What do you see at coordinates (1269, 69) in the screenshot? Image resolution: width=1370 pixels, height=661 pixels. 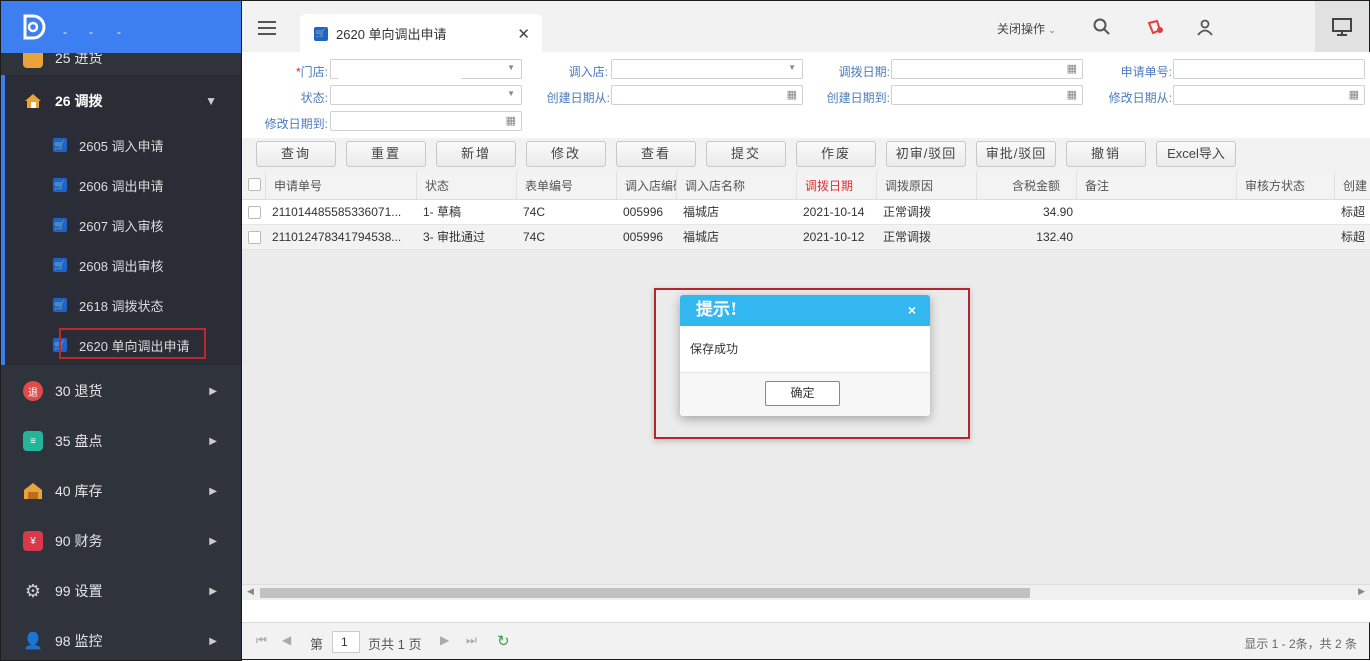 I see `apply-no-input` at bounding box center [1269, 69].